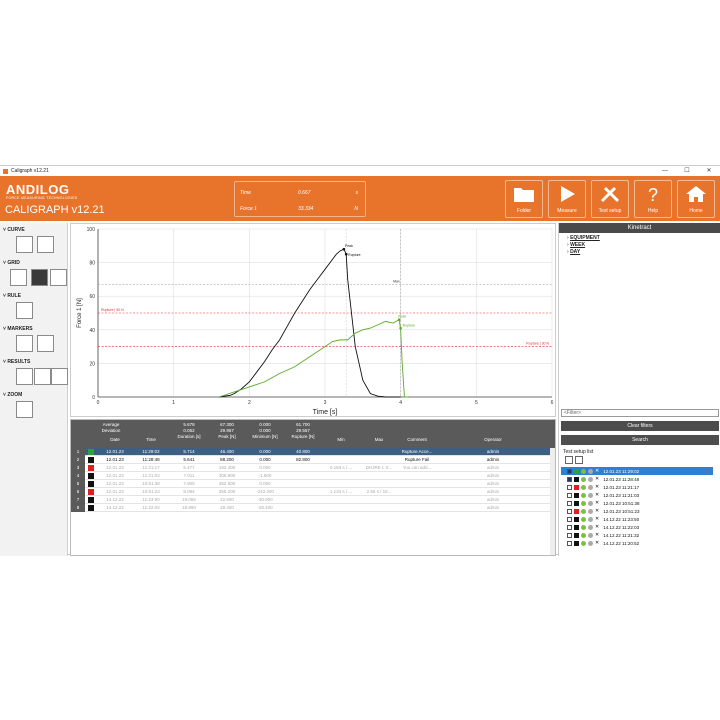 The width and height of the screenshot is (720, 720). What do you see at coordinates (639, 245) in the screenshot?
I see `tree-item-week: › WEEK` at bounding box center [639, 245].